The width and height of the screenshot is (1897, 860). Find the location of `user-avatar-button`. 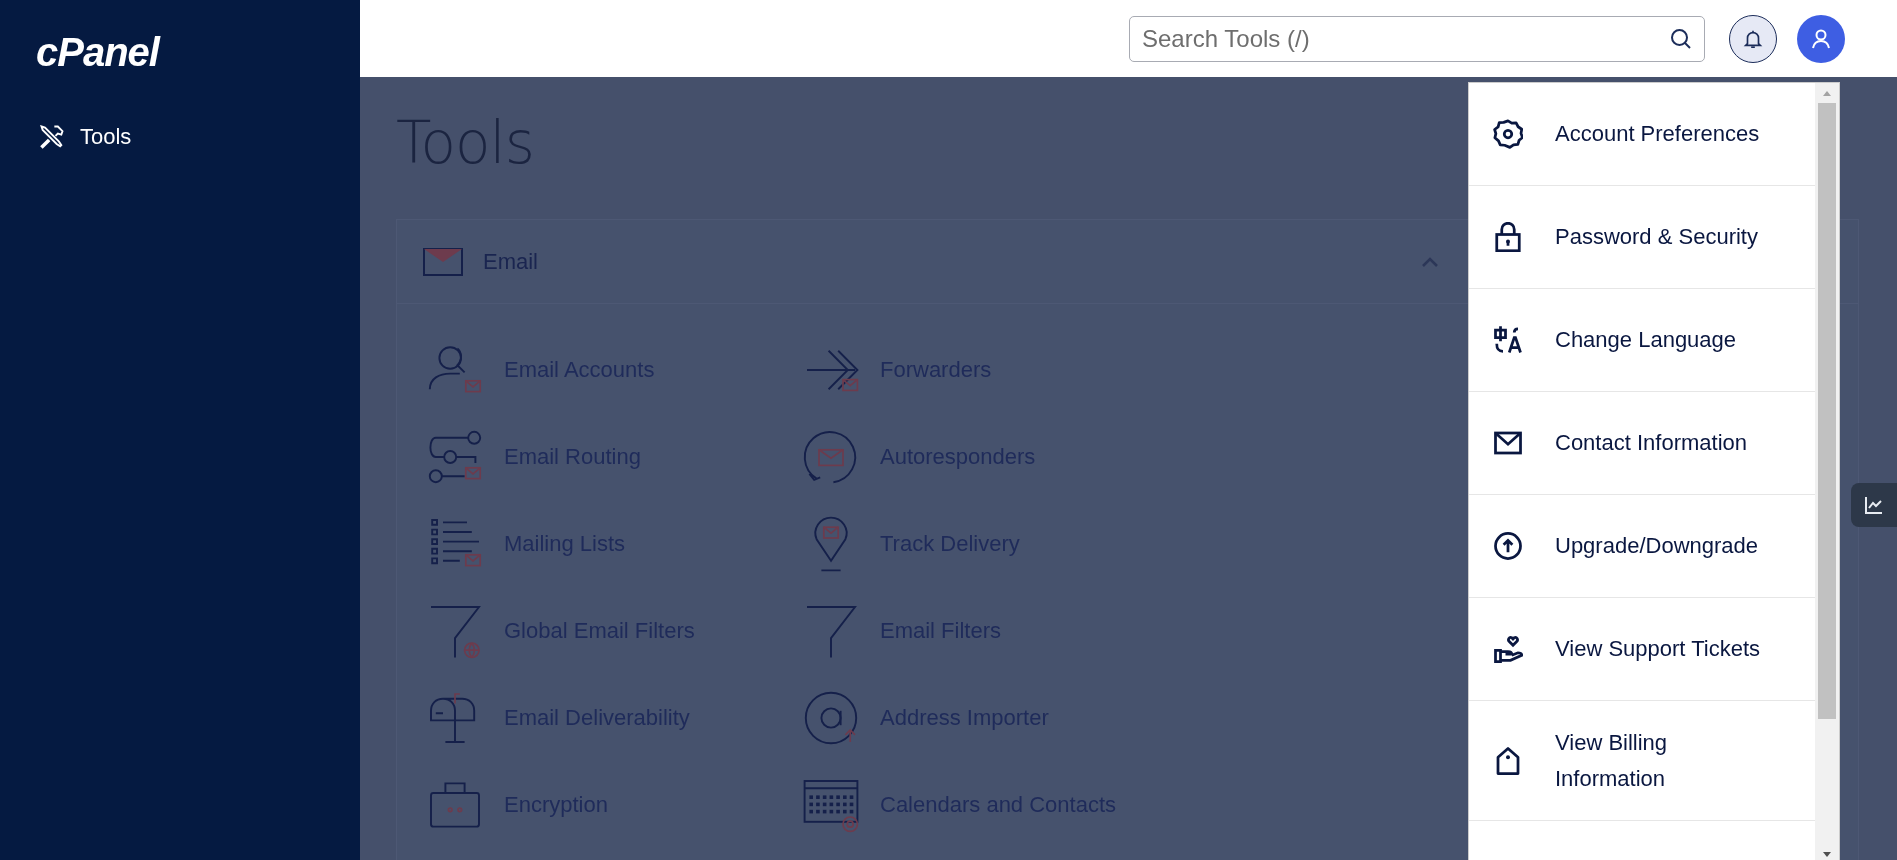

user-avatar-button is located at coordinates (1821, 38).